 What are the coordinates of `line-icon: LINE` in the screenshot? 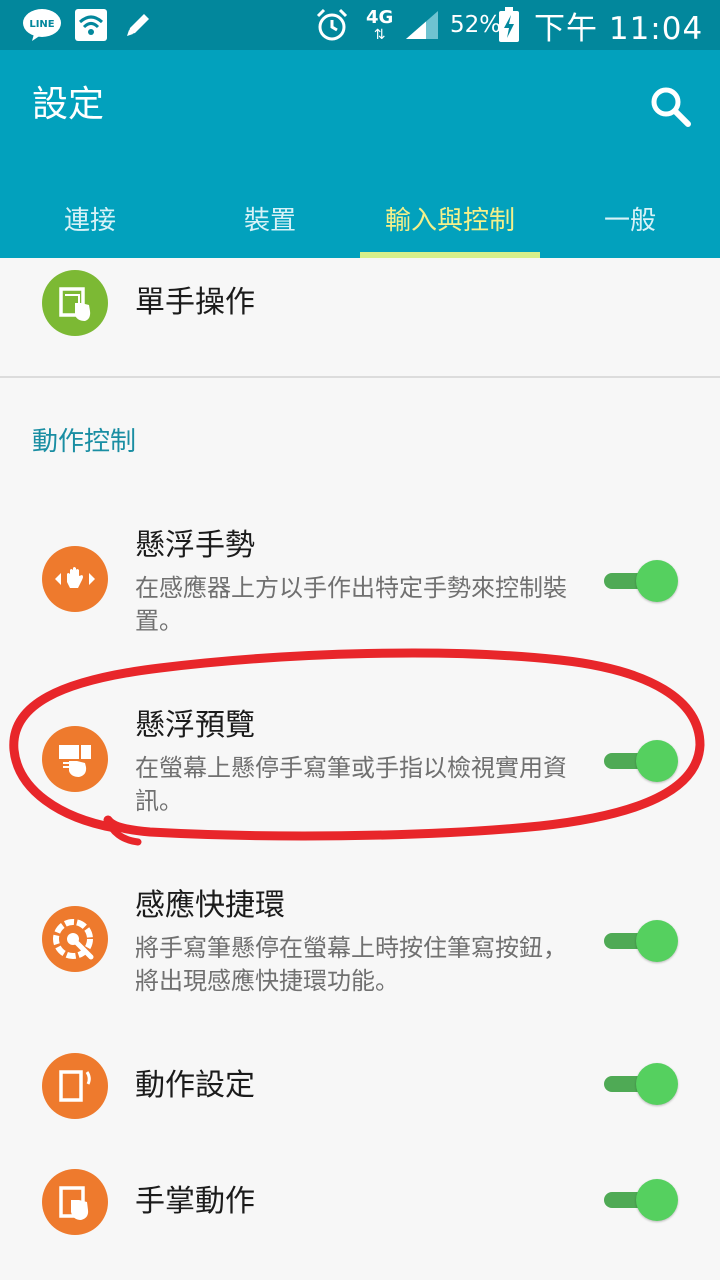 It's located at (42, 25).